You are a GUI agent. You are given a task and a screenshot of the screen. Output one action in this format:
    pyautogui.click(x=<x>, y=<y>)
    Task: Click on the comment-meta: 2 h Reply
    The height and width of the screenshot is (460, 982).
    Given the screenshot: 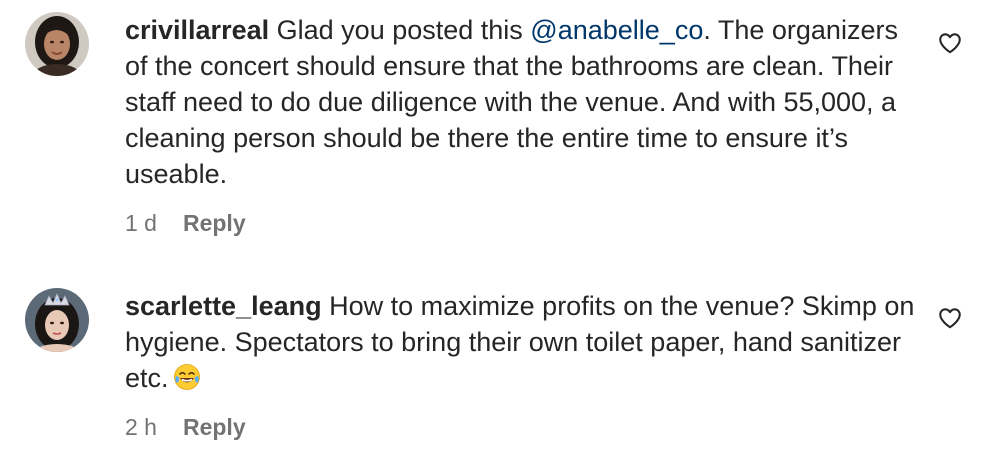 What is the action you would take?
    pyautogui.click(x=185, y=427)
    